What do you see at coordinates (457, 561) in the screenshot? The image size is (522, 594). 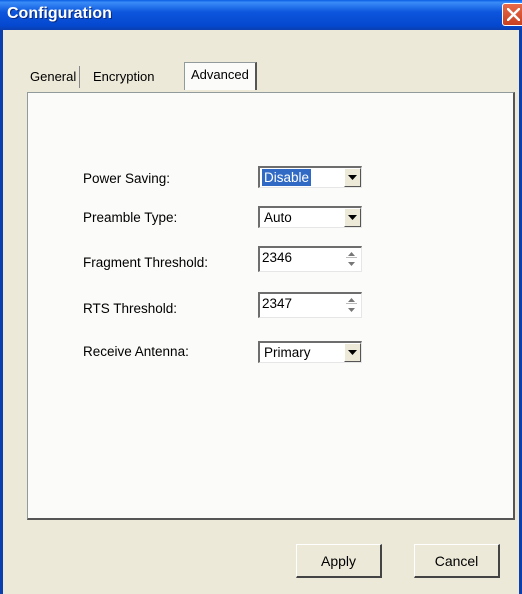 I see `cancel-button: Cancel` at bounding box center [457, 561].